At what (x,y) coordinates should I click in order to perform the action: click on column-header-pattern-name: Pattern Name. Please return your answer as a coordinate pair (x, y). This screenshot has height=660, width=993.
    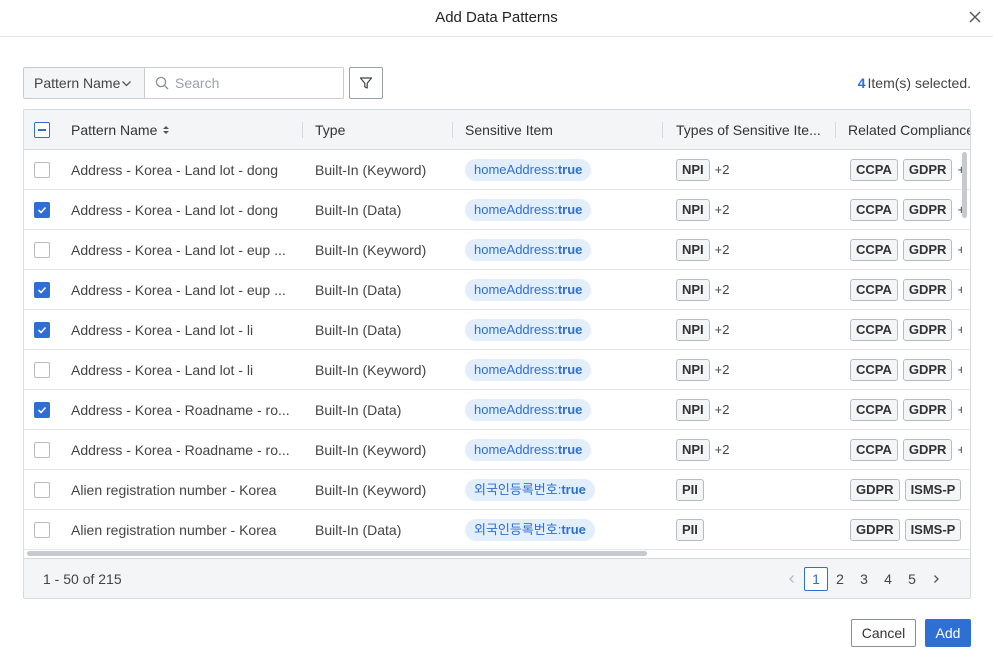
    Looking at the image, I should click on (181, 130).